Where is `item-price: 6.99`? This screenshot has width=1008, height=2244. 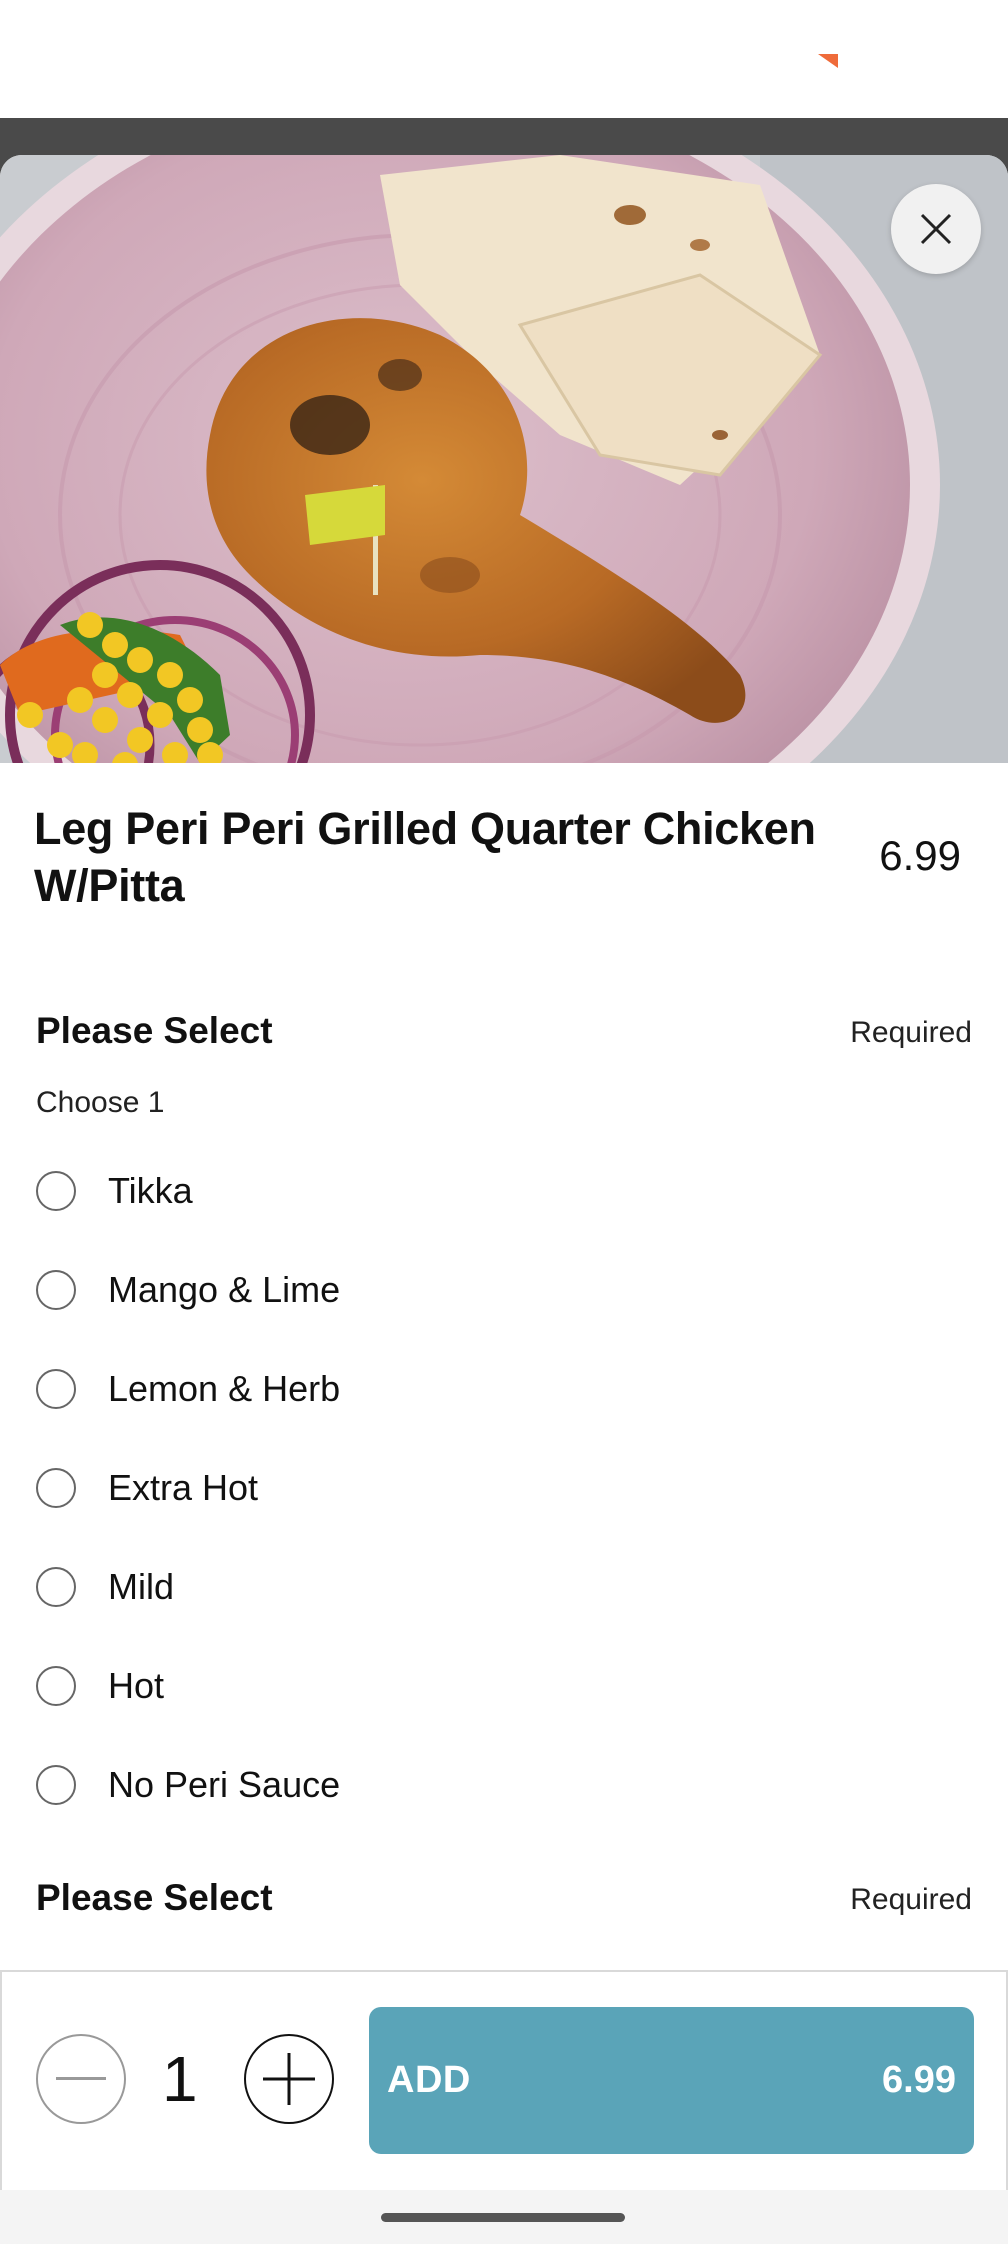 item-price: 6.99 is located at coordinates (920, 855).